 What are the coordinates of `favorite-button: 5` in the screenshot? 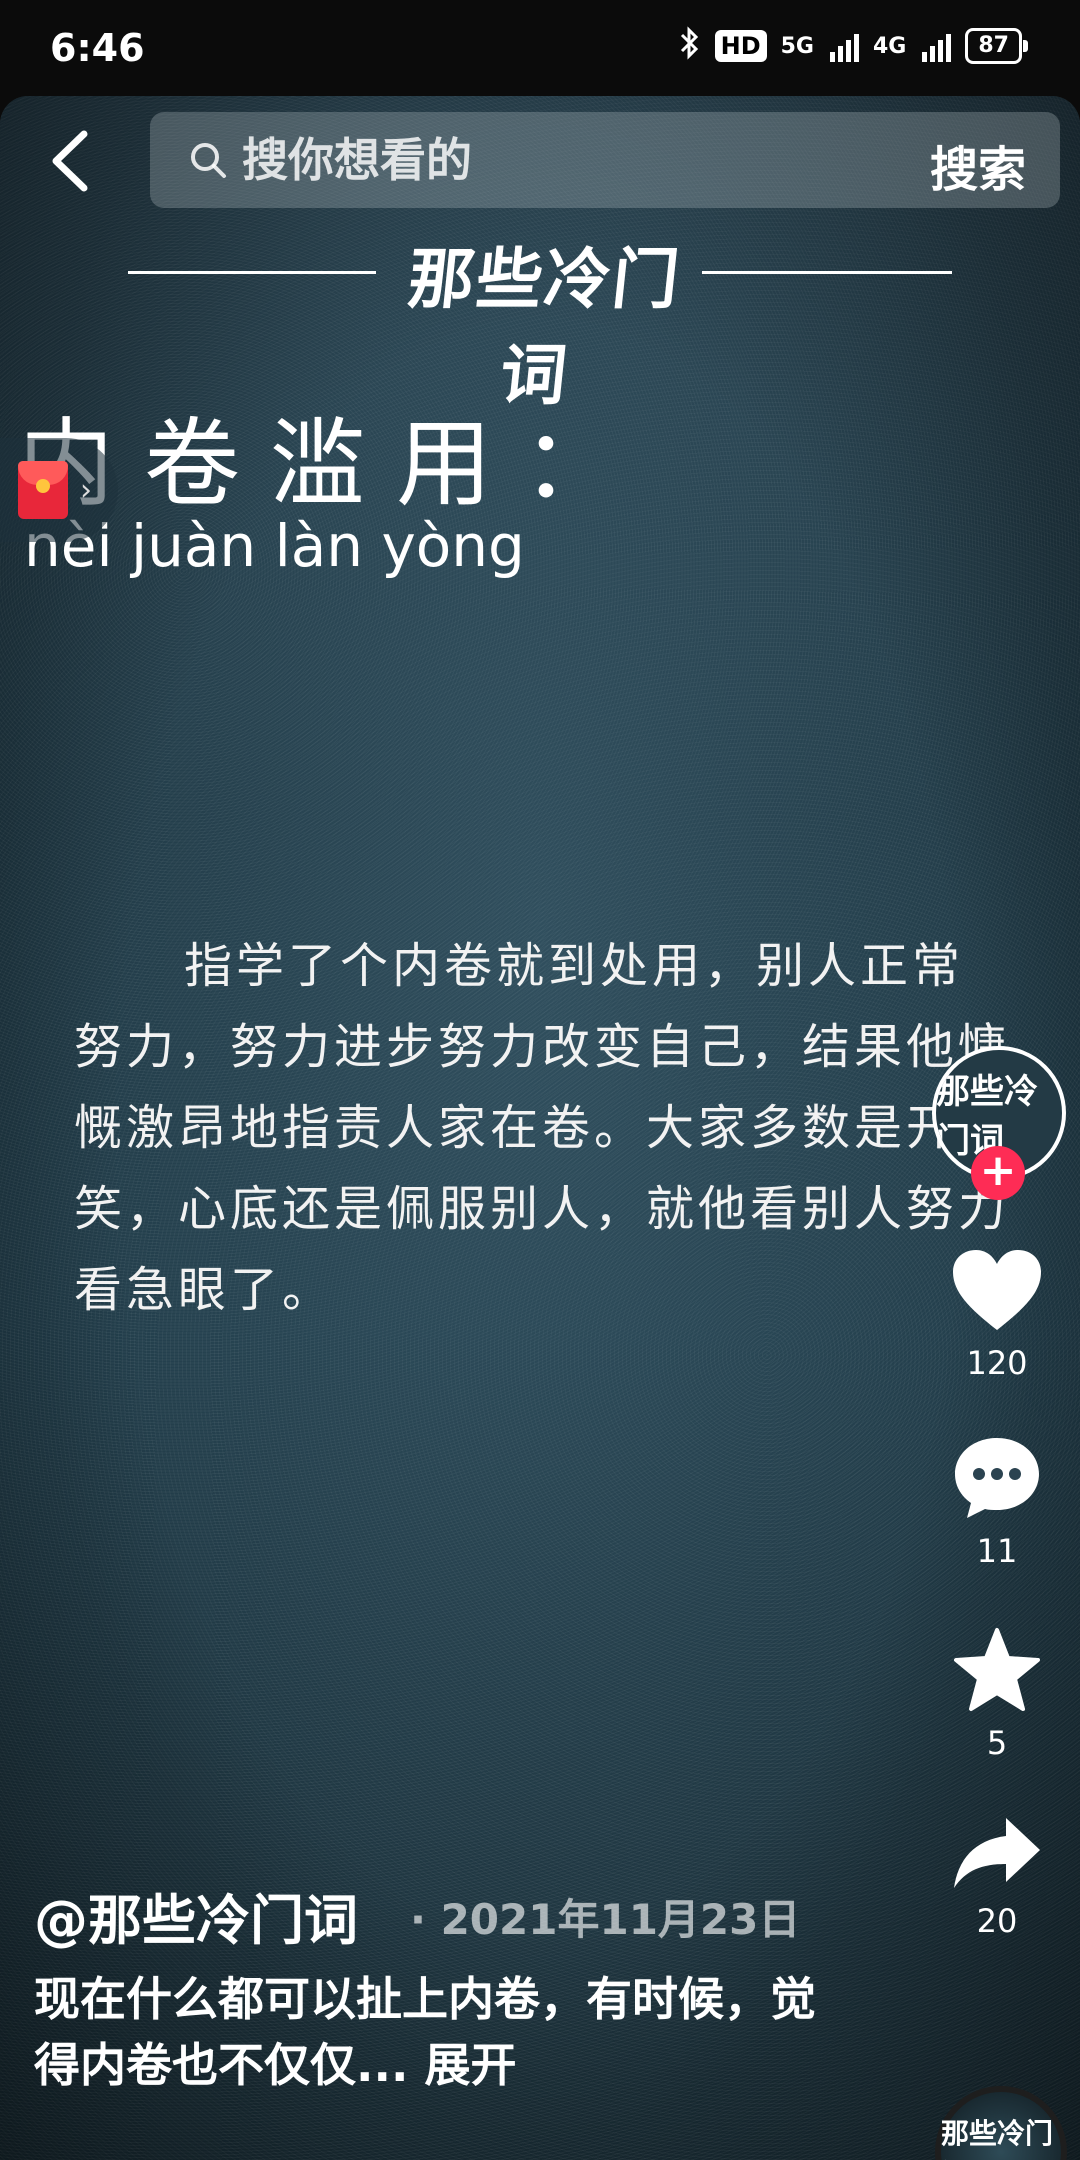 It's located at (997, 1694).